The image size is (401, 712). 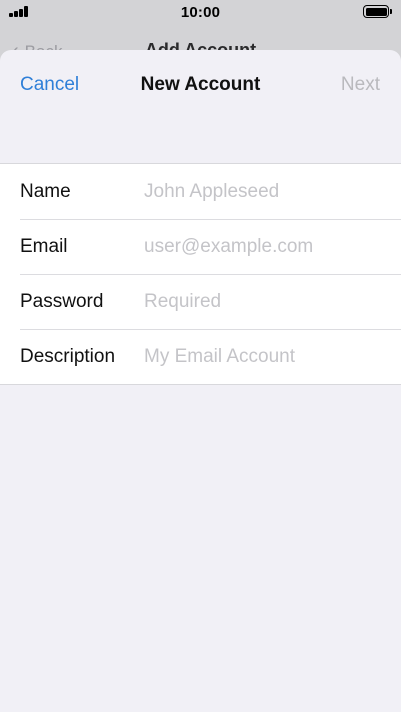 What do you see at coordinates (44, 246) in the screenshot?
I see `email-label: Email` at bounding box center [44, 246].